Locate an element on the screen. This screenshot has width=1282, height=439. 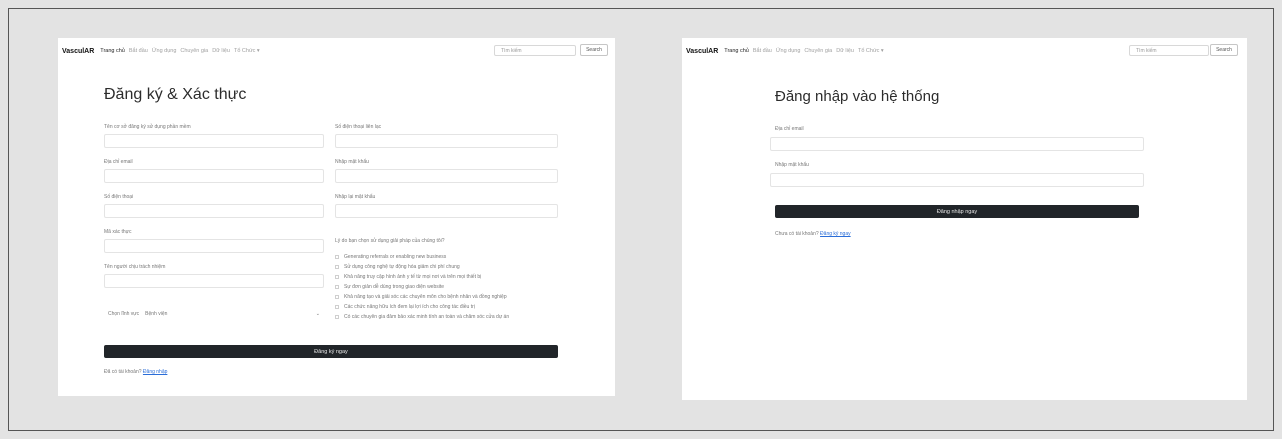
verification-code-input is located at coordinates (214, 246).